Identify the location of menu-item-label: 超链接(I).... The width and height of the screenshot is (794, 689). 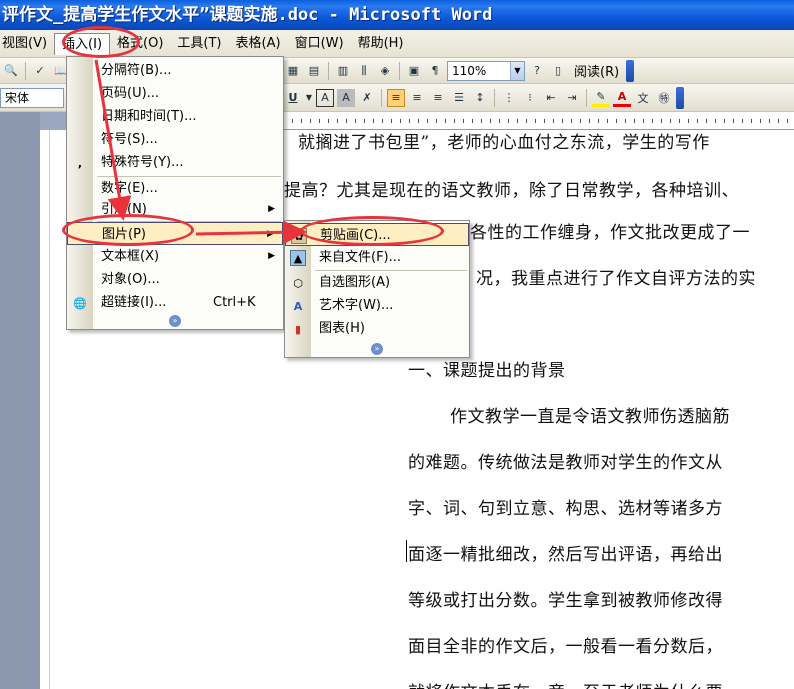
(134, 302).